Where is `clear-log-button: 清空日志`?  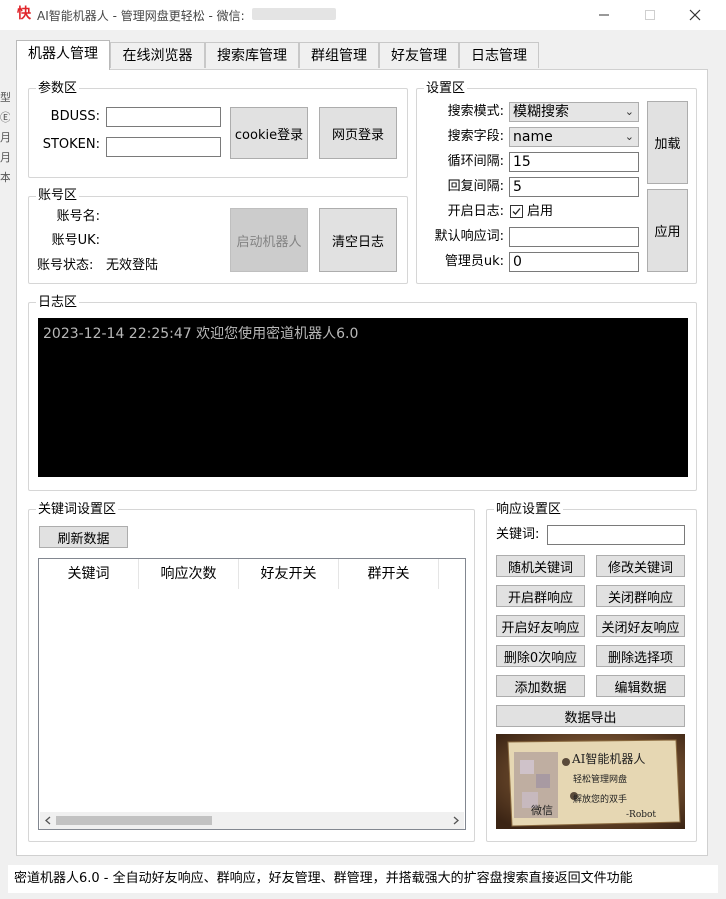
clear-log-button: 清空日志 is located at coordinates (358, 240).